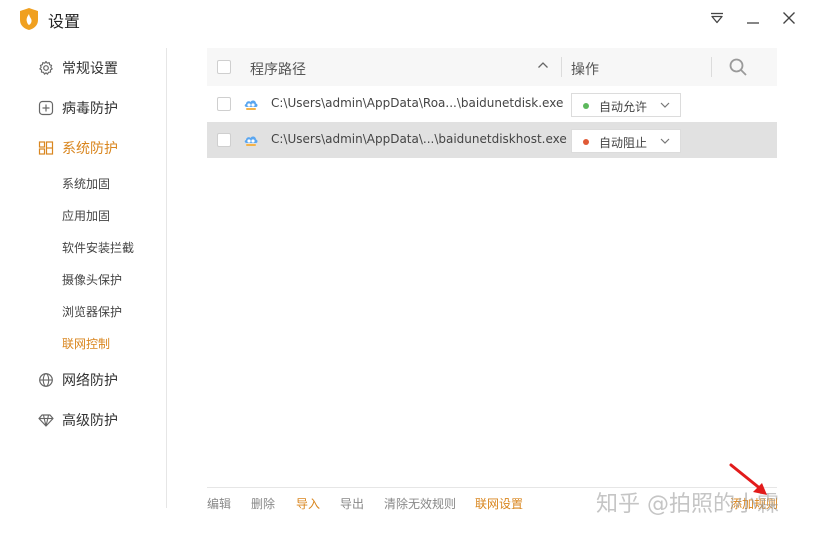 The width and height of the screenshot is (815, 536). What do you see at coordinates (29, 19) in the screenshot?
I see `app-logo-icon` at bounding box center [29, 19].